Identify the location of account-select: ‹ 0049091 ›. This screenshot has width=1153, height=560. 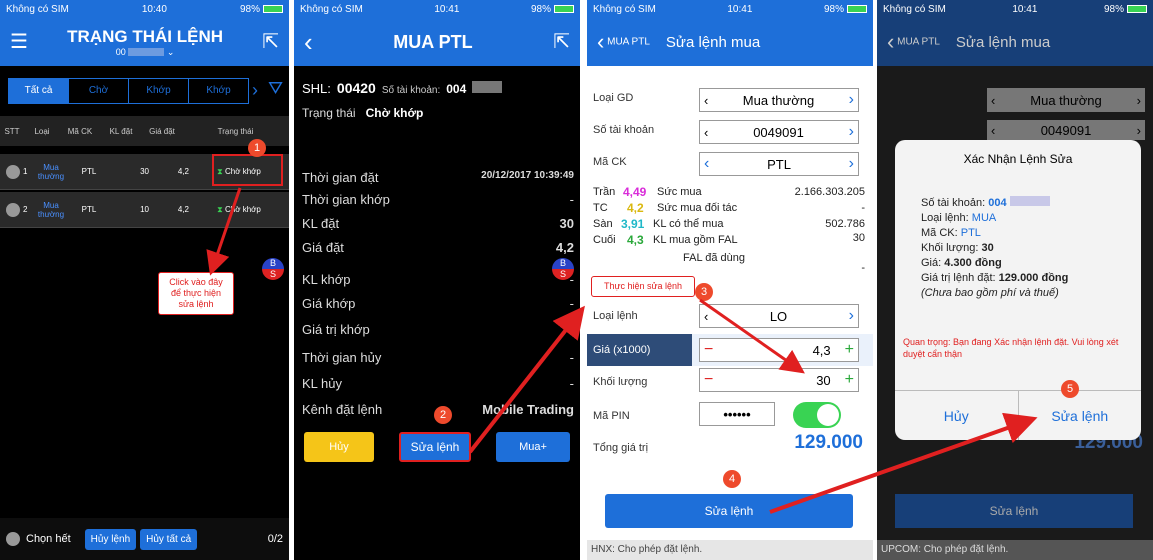
(779, 132).